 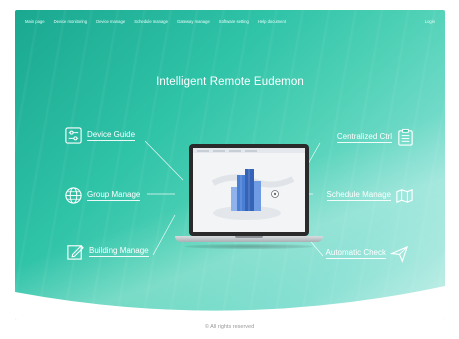 I want to click on globe-icon, so click(x=73, y=195).